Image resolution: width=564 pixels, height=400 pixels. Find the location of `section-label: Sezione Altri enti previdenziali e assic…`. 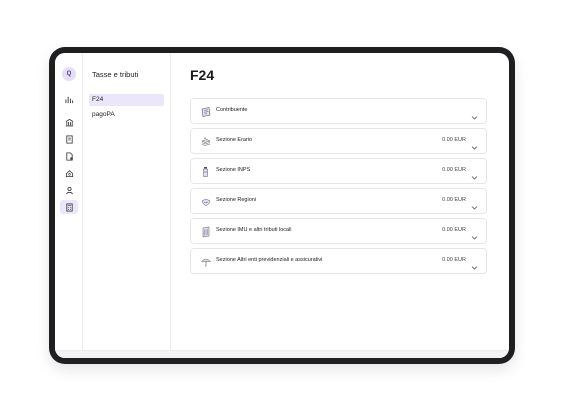

section-label: Sezione Altri enti previdenziali e assic… is located at coordinates (269, 260).